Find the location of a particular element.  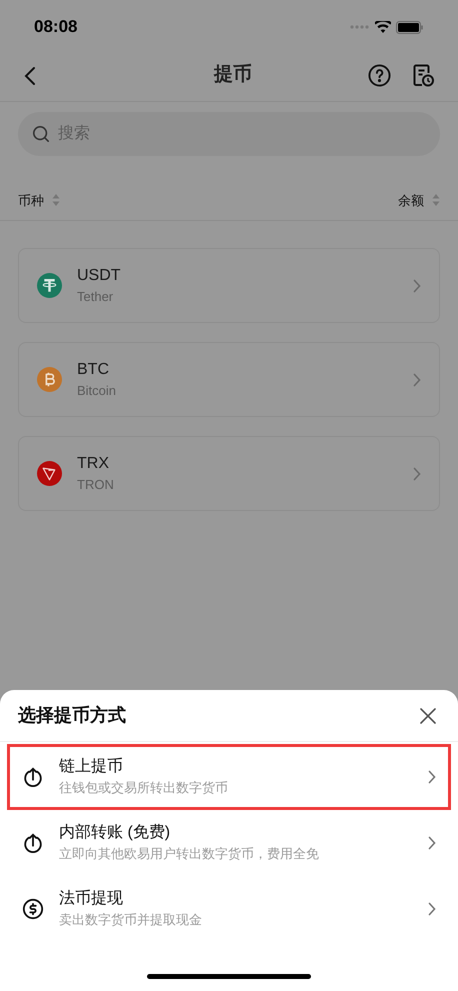

help-icon is located at coordinates (379, 75).